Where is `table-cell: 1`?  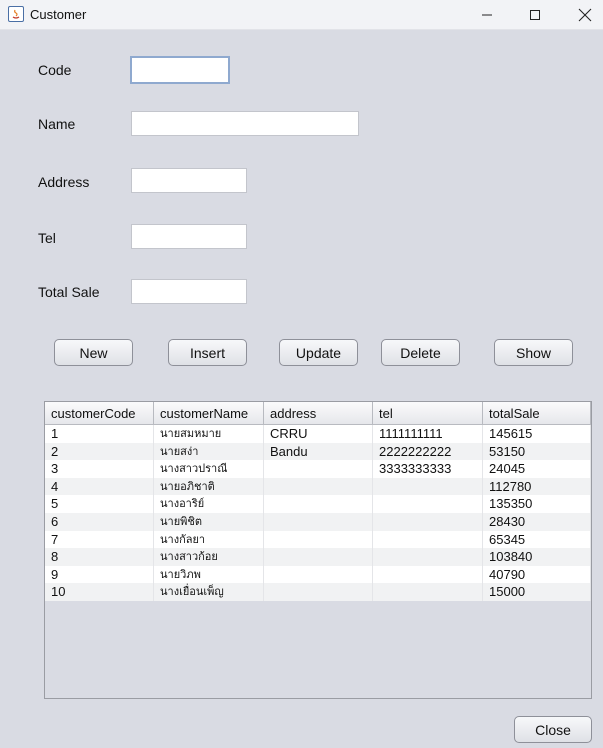 table-cell: 1 is located at coordinates (99, 434).